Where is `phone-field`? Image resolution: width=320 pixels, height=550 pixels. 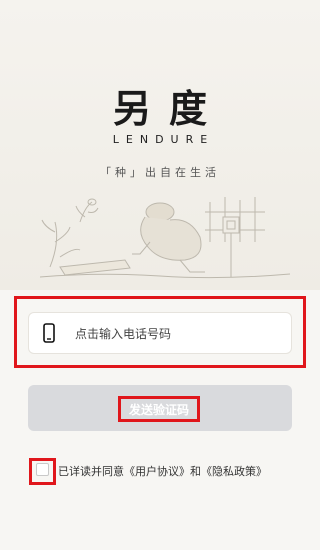 phone-field is located at coordinates (160, 333).